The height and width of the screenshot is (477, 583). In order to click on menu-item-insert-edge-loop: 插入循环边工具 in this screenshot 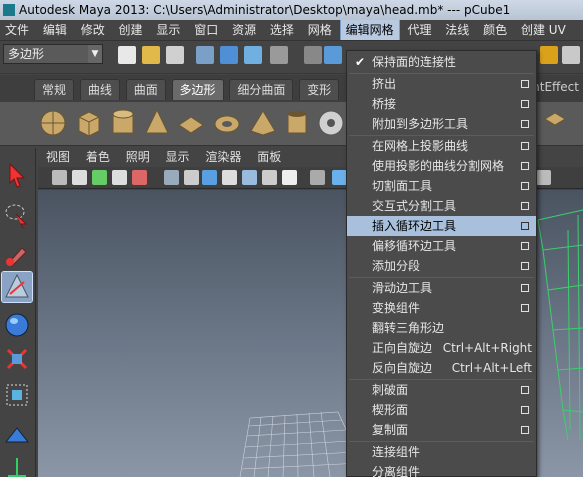, I will do `click(441, 226)`.